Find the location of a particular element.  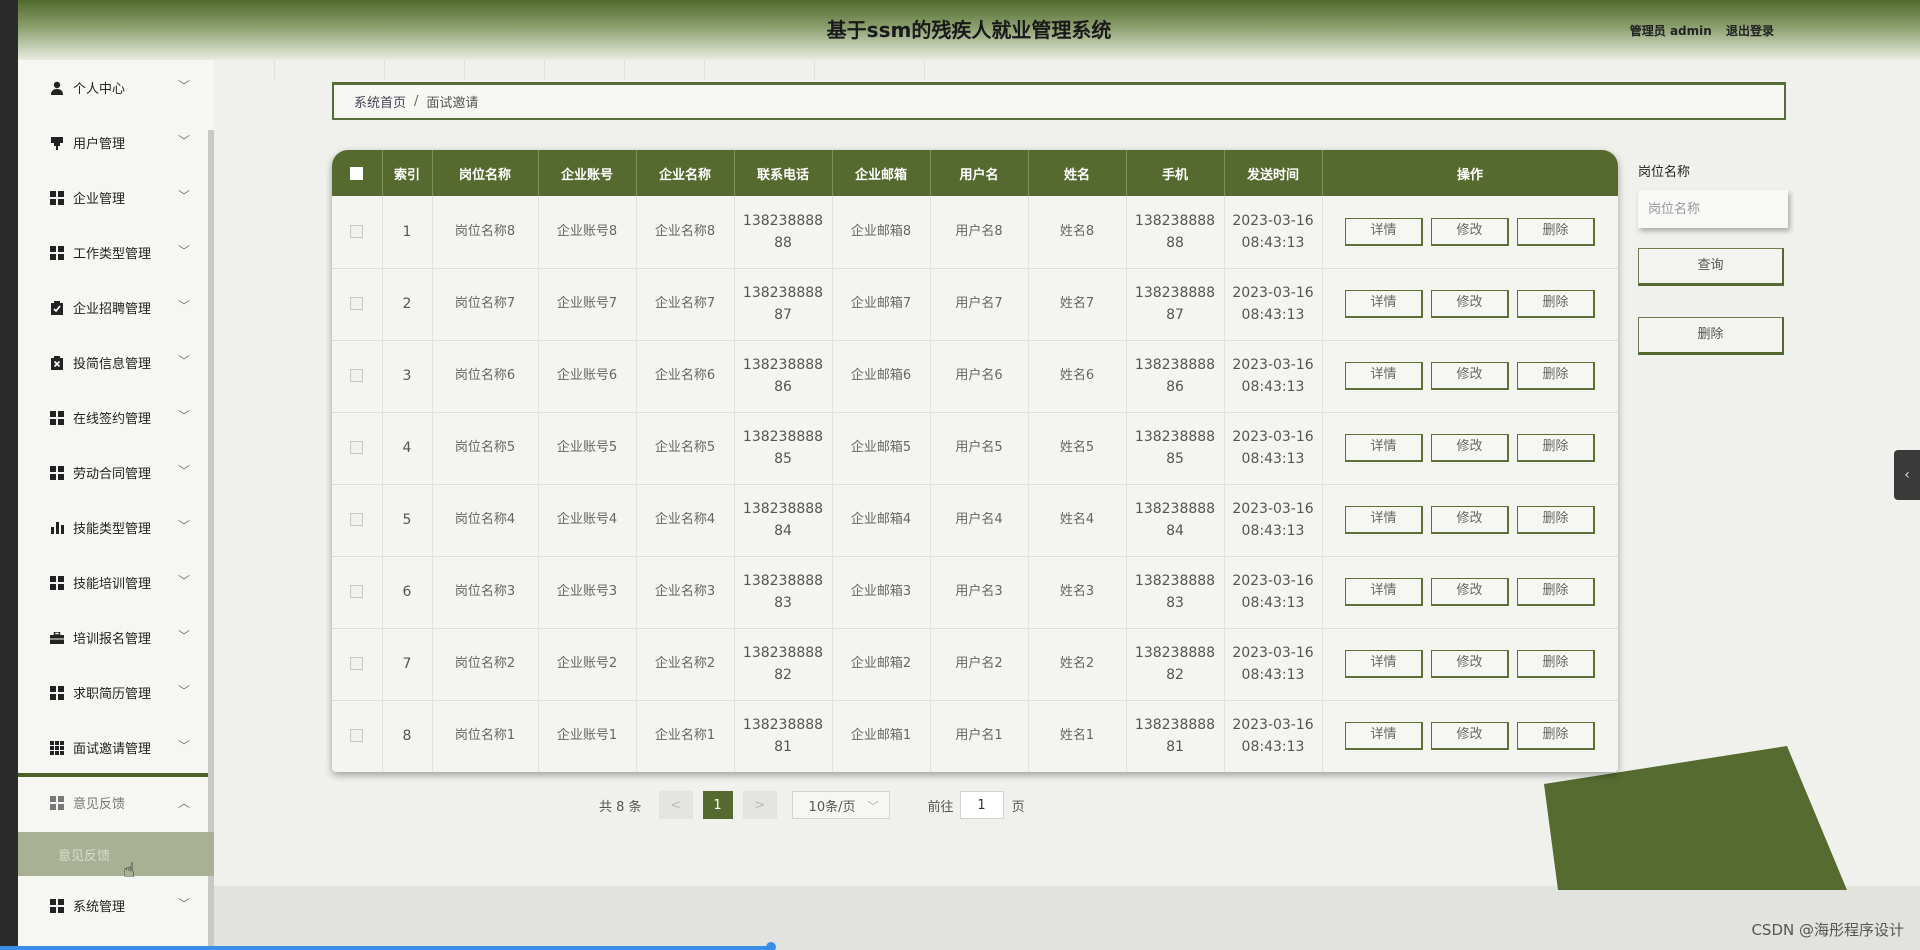

sidebar-item-company-management: 企业管理 ﹀ is located at coordinates (113, 197).